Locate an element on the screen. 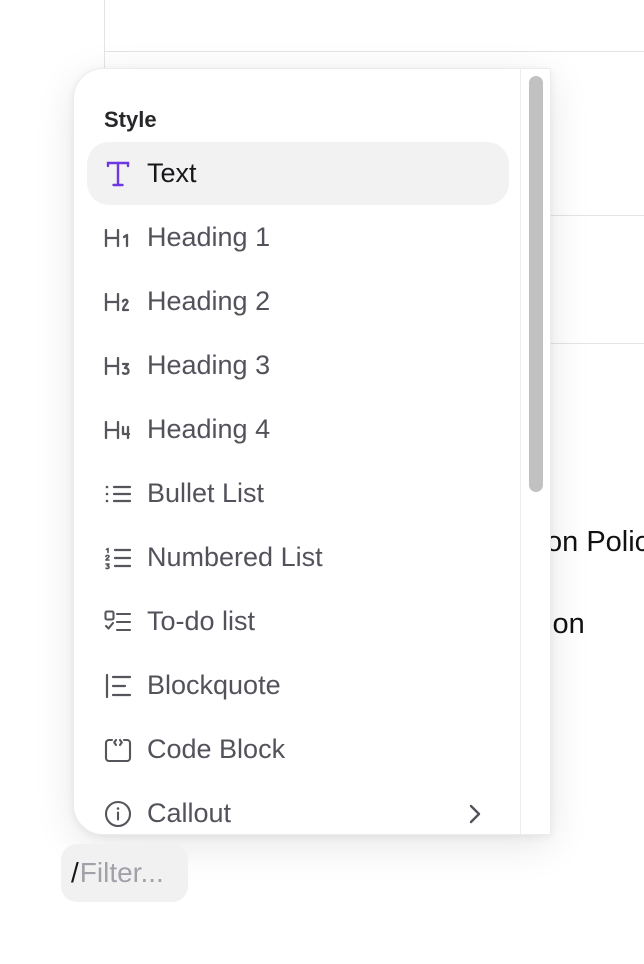 Image resolution: width=644 pixels, height=964 pixels. menu-item-label: Text is located at coordinates (172, 173).